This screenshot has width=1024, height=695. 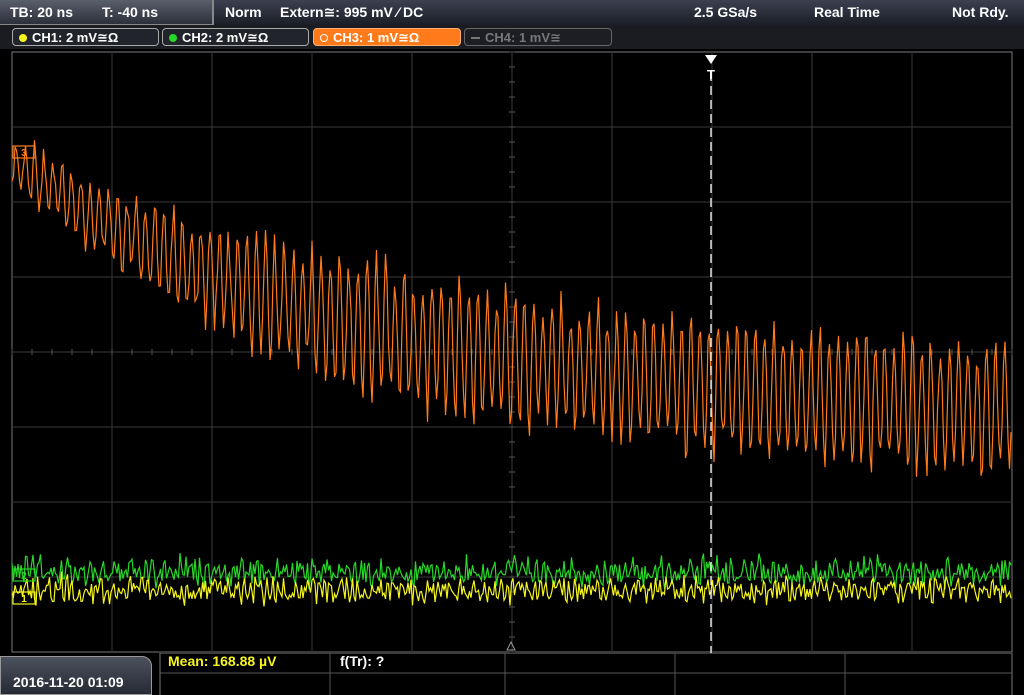 I want to click on channel-tab-ch2: CH2: 2 mV≅Ω, so click(x=235, y=37).